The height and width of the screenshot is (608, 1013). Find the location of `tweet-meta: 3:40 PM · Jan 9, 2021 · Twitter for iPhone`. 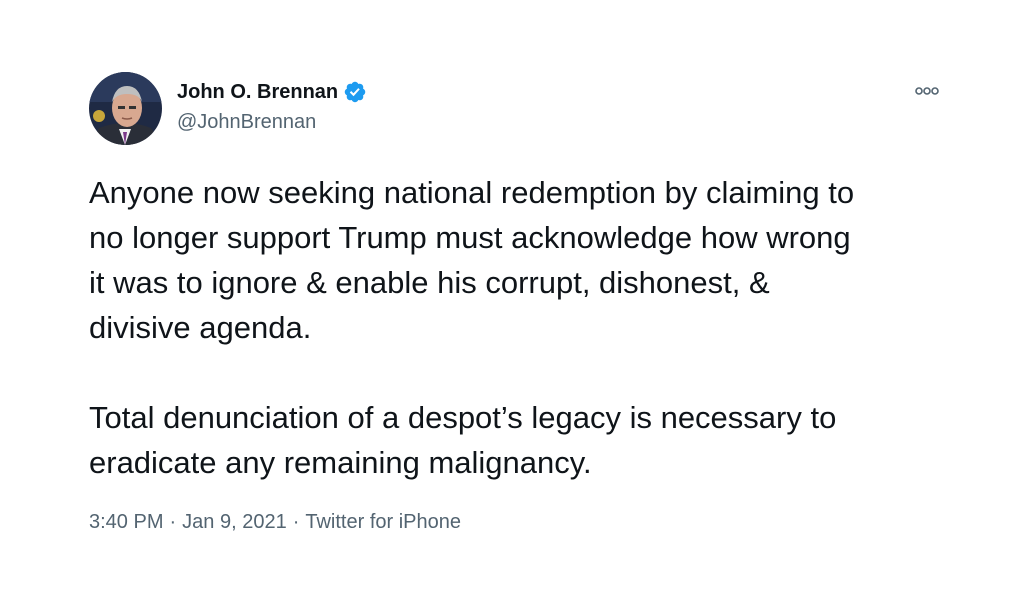

tweet-meta: 3:40 PM · Jan 9, 2021 · Twitter for iPhone is located at coordinates (275, 522).